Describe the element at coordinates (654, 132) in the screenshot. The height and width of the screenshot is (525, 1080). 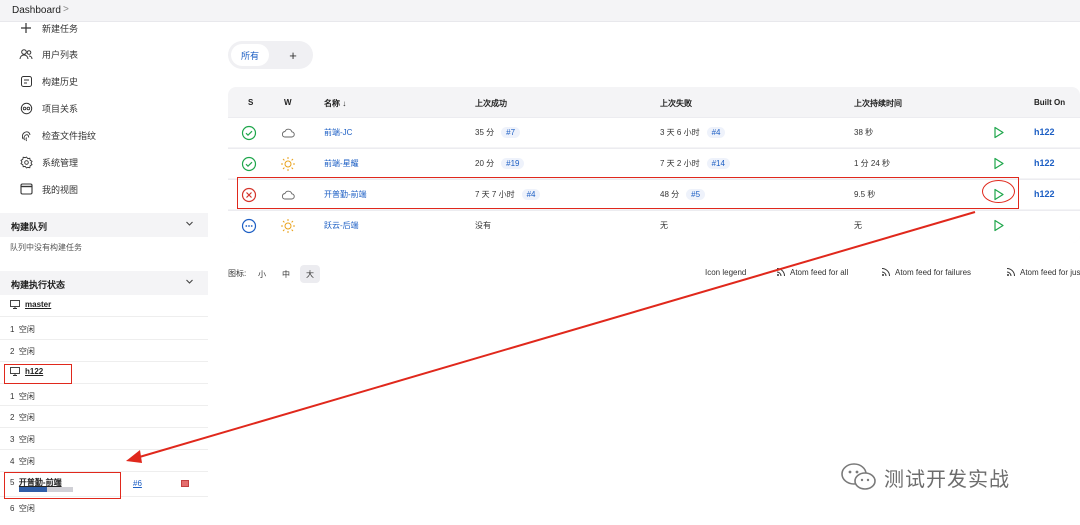
I see `table-row: 前端-JC 35 分 #7 3 天 6 小时 #4 38 秒 h122` at that location.